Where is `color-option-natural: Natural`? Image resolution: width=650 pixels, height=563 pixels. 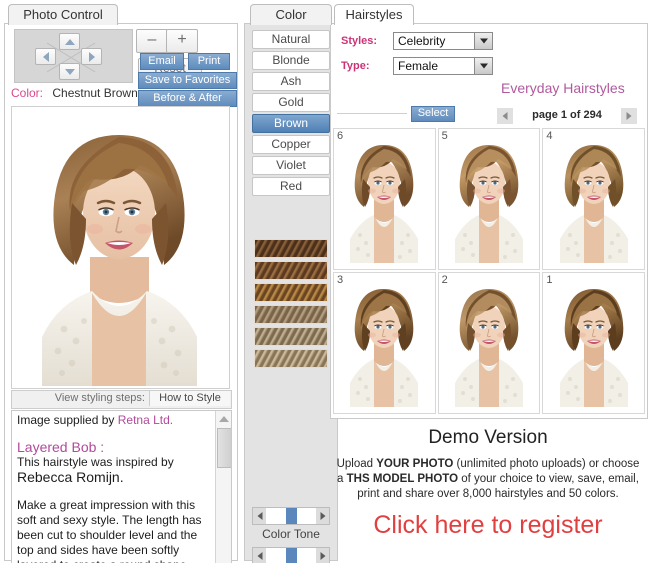
color-option-natural: Natural is located at coordinates (291, 39).